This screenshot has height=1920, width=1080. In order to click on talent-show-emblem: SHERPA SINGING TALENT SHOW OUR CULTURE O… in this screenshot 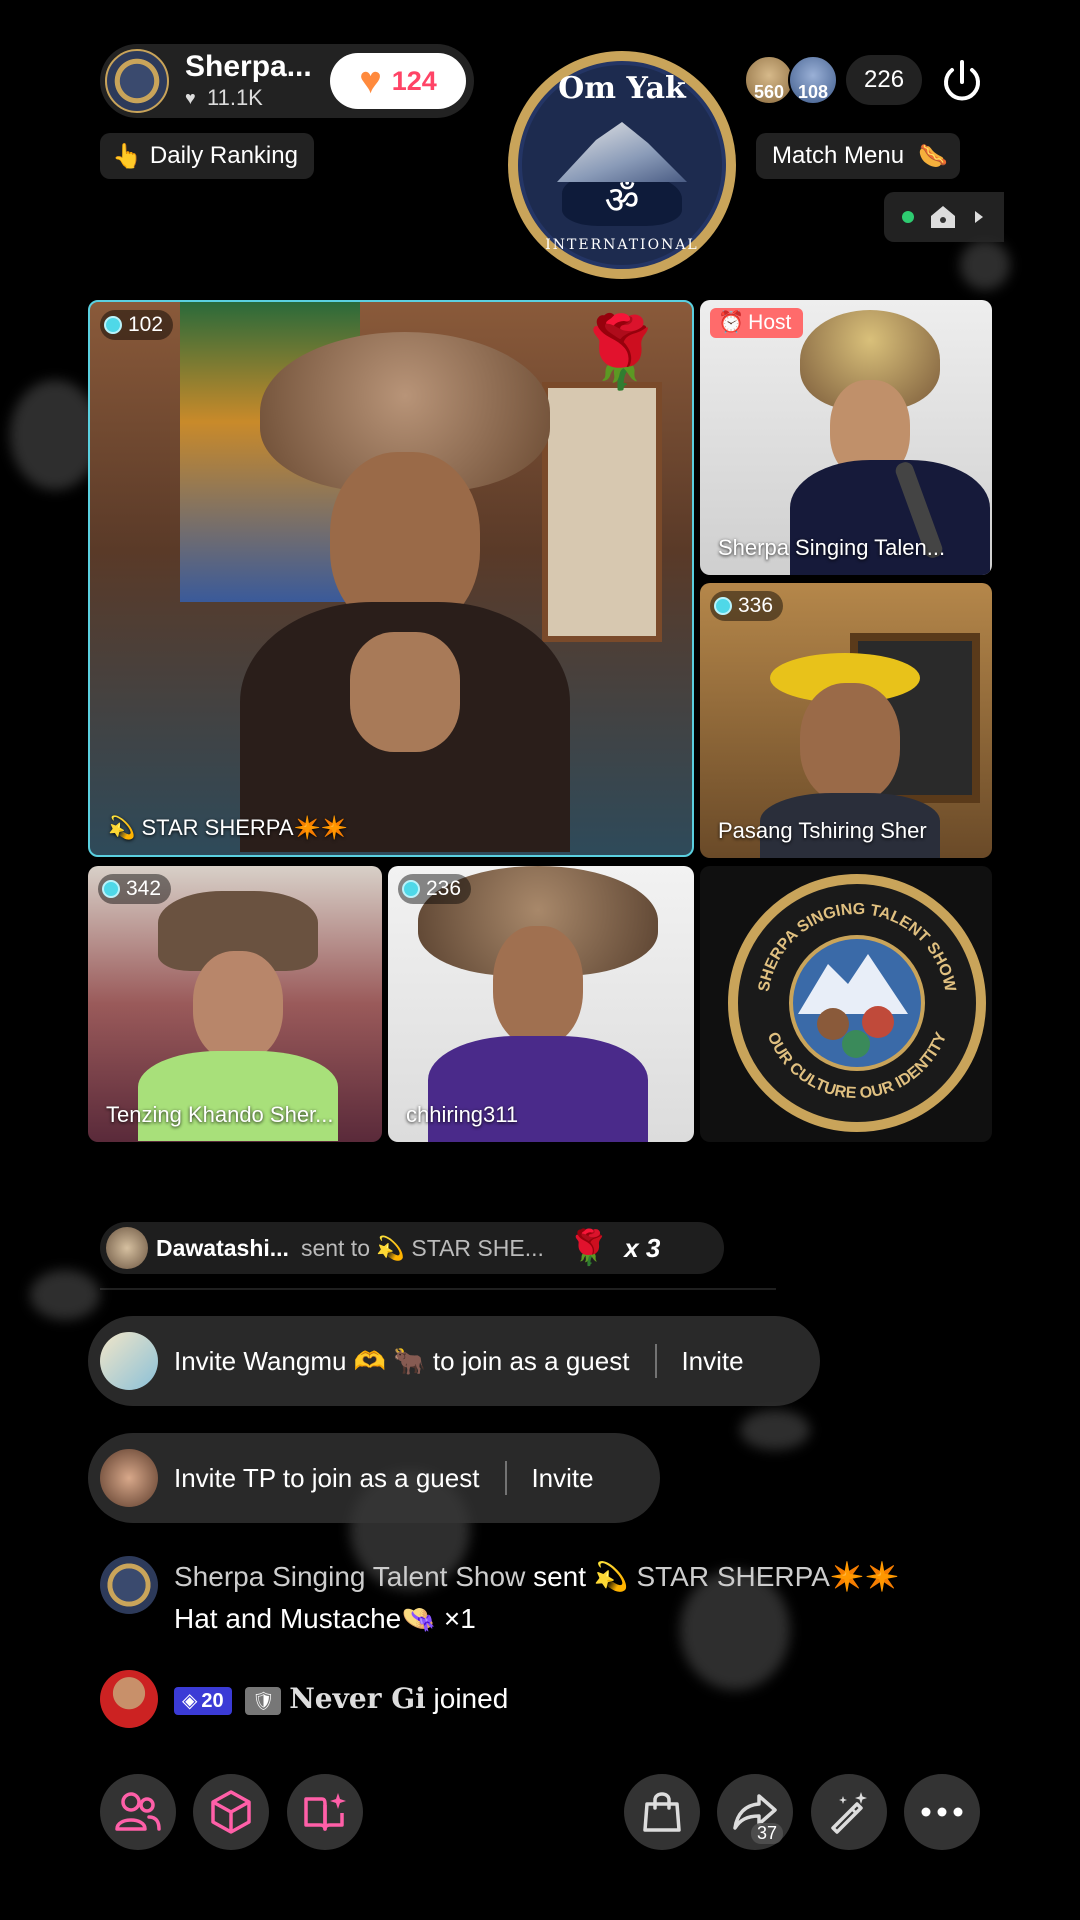, I will do `click(857, 1003)`.